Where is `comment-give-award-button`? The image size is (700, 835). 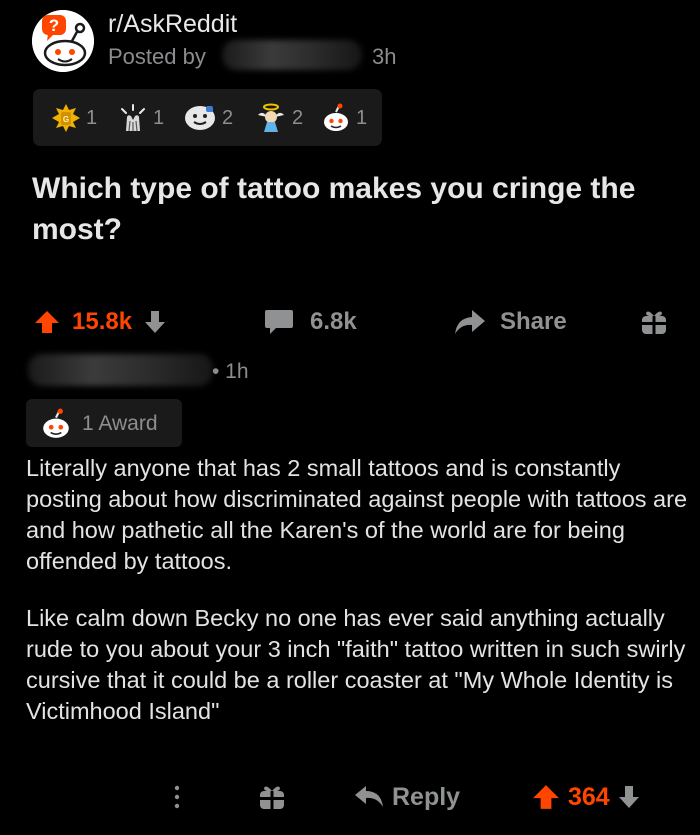 comment-give-award-button is located at coordinates (272, 797).